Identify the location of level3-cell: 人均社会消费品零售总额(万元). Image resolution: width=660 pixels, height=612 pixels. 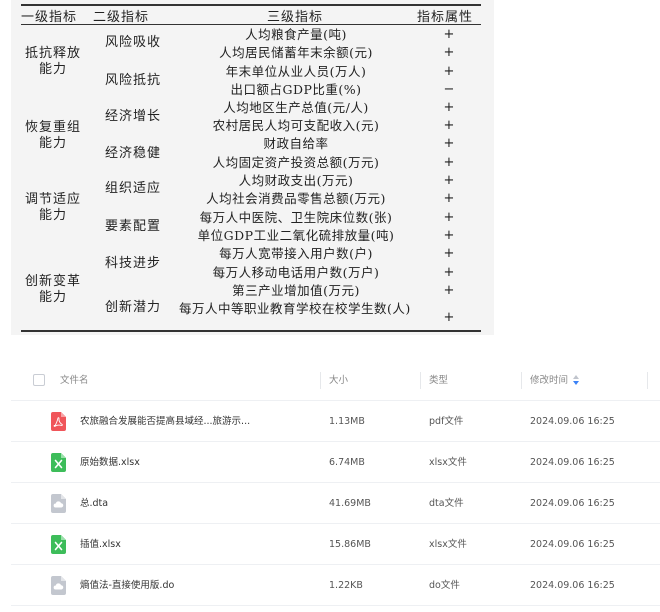
(296, 198).